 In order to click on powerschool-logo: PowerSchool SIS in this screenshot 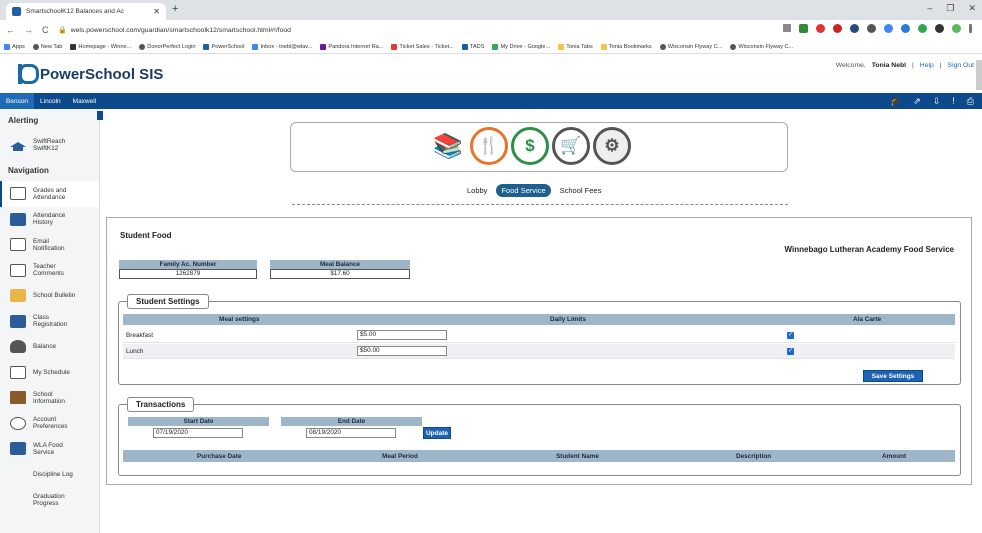, I will do `click(90, 74)`.